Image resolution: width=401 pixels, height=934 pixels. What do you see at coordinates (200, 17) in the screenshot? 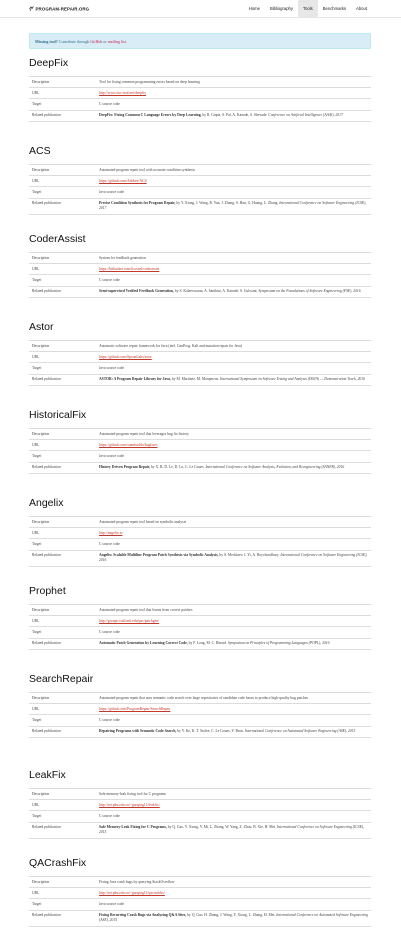
I see `navbar-divider` at bounding box center [200, 17].